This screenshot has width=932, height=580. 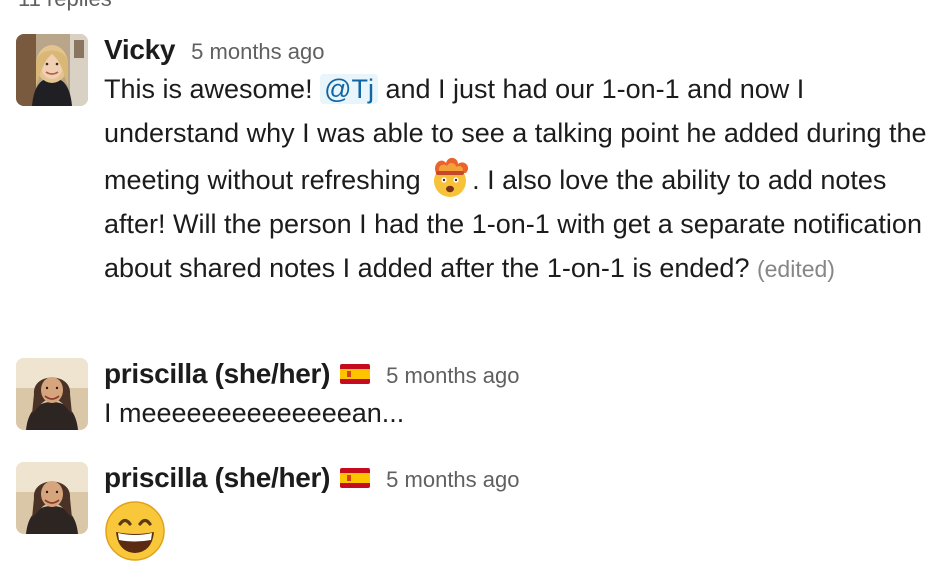 What do you see at coordinates (135, 531) in the screenshot?
I see `grinning-face-emoji-icon` at bounding box center [135, 531].